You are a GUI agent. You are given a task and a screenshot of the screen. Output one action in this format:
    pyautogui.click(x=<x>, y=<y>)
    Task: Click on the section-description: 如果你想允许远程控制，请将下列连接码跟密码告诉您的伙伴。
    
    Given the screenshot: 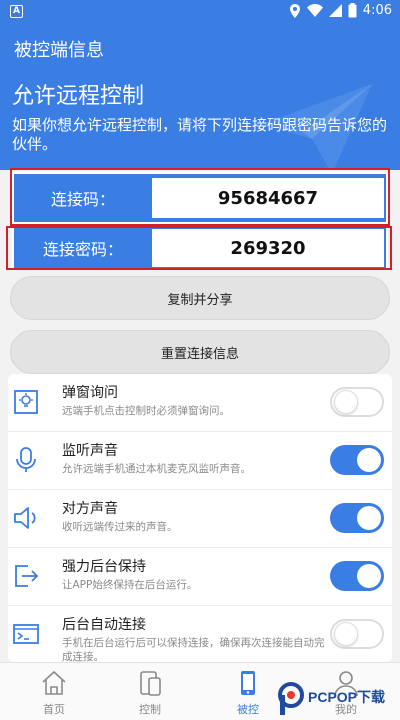 What is the action you would take?
    pyautogui.click(x=200, y=134)
    